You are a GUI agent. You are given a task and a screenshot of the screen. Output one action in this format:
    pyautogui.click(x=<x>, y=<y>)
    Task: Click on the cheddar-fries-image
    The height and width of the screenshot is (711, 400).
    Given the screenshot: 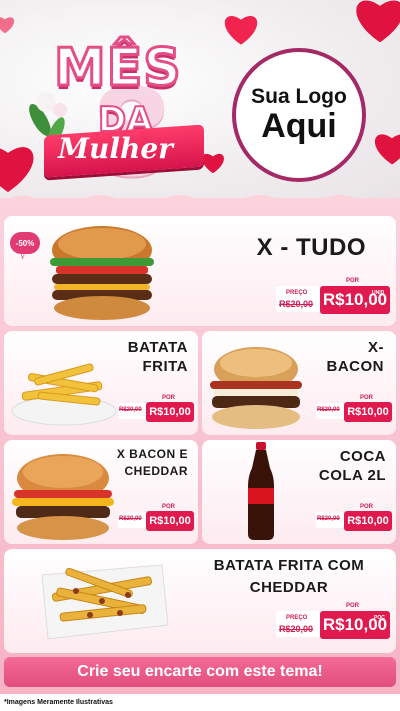 What is the action you would take?
    pyautogui.click(x=105, y=602)
    